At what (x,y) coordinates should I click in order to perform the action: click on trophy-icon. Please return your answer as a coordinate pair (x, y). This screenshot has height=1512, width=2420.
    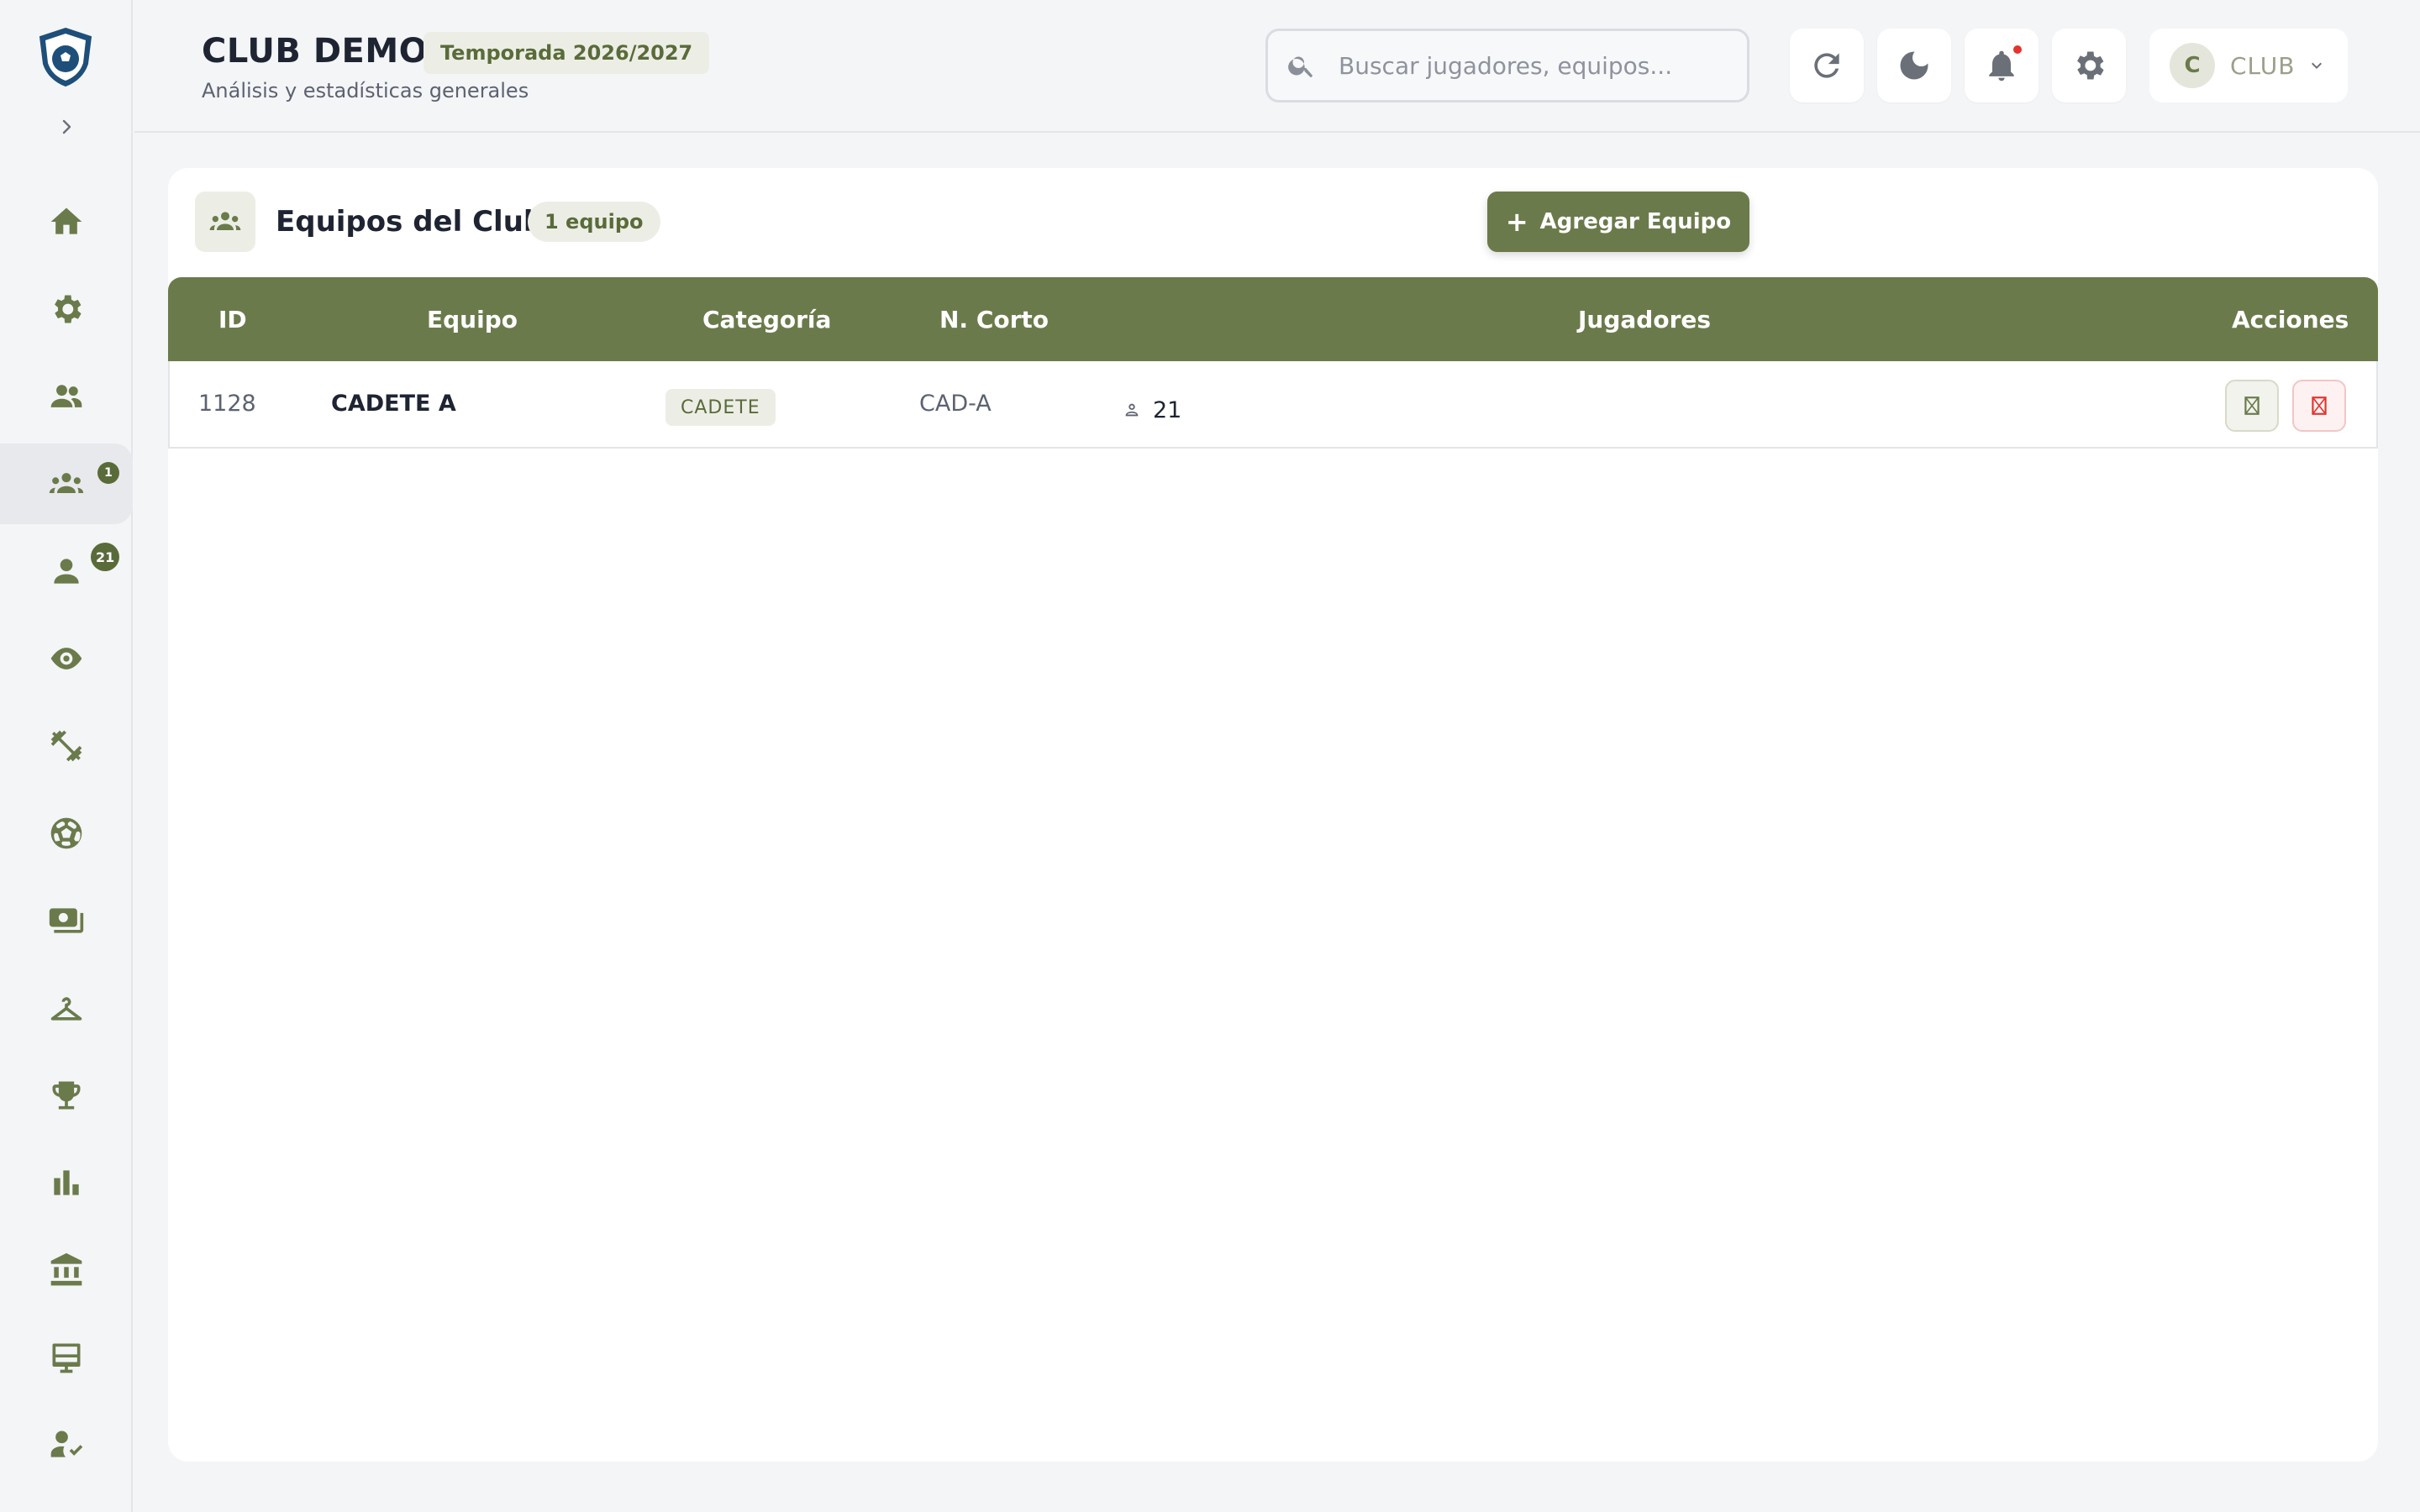
    Looking at the image, I should click on (66, 1095).